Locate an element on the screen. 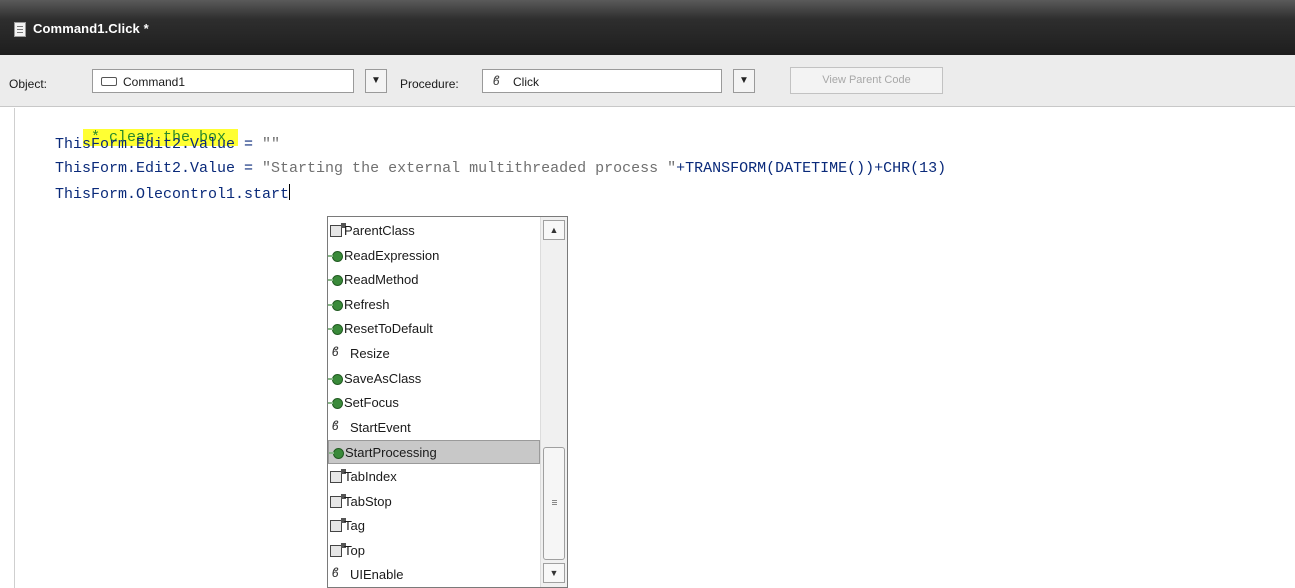  code-text: ThisForm.Olecontrol1.start is located at coordinates (172, 194).